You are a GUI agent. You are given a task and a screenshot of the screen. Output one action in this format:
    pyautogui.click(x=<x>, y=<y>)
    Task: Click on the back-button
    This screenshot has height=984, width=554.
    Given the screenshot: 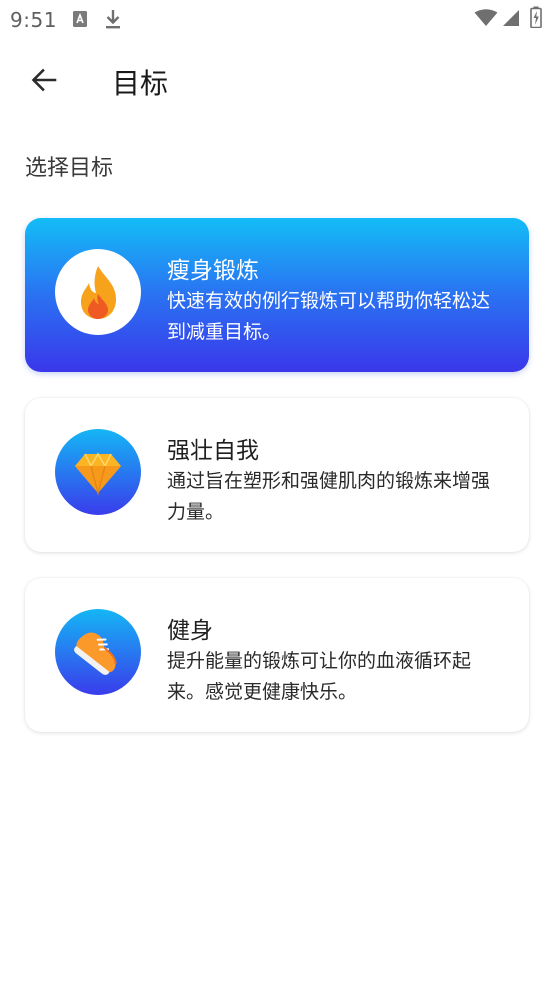 What is the action you would take?
    pyautogui.click(x=44, y=82)
    